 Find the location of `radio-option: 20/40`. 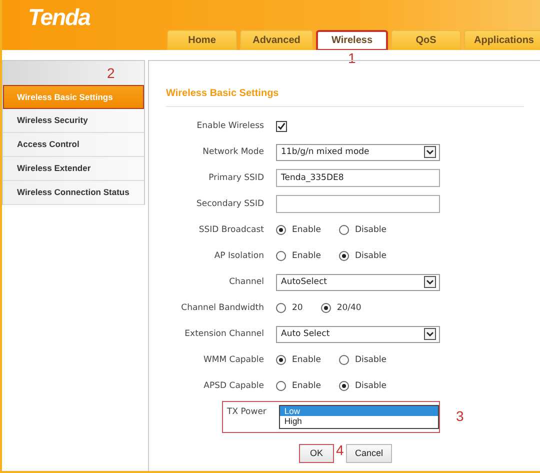

radio-option: 20/40 is located at coordinates (341, 308).